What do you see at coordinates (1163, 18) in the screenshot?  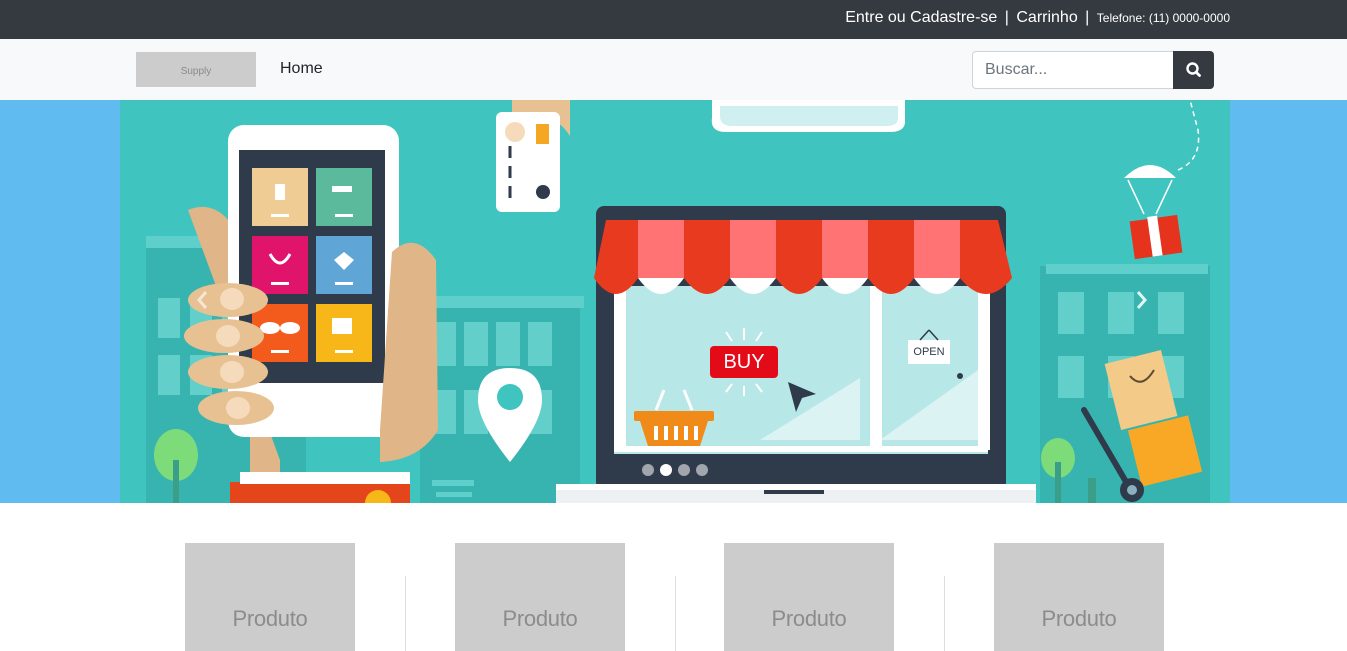 I see `phone-text: Telefone: (11) 0000-0000` at bounding box center [1163, 18].